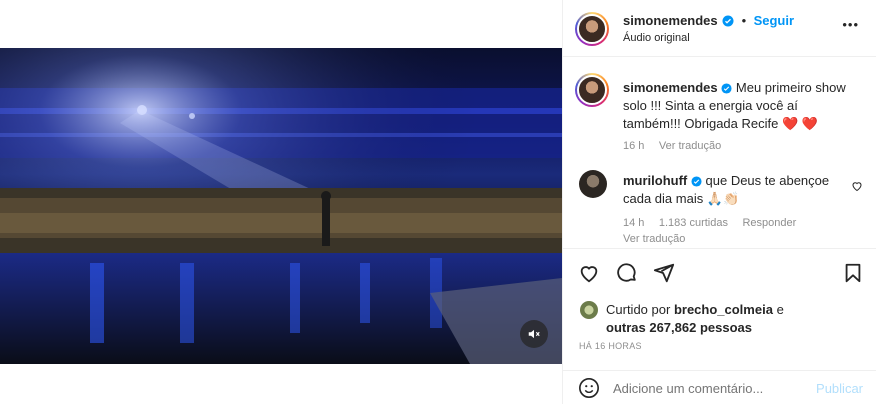  I want to click on likes-conj: e, so click(780, 309).